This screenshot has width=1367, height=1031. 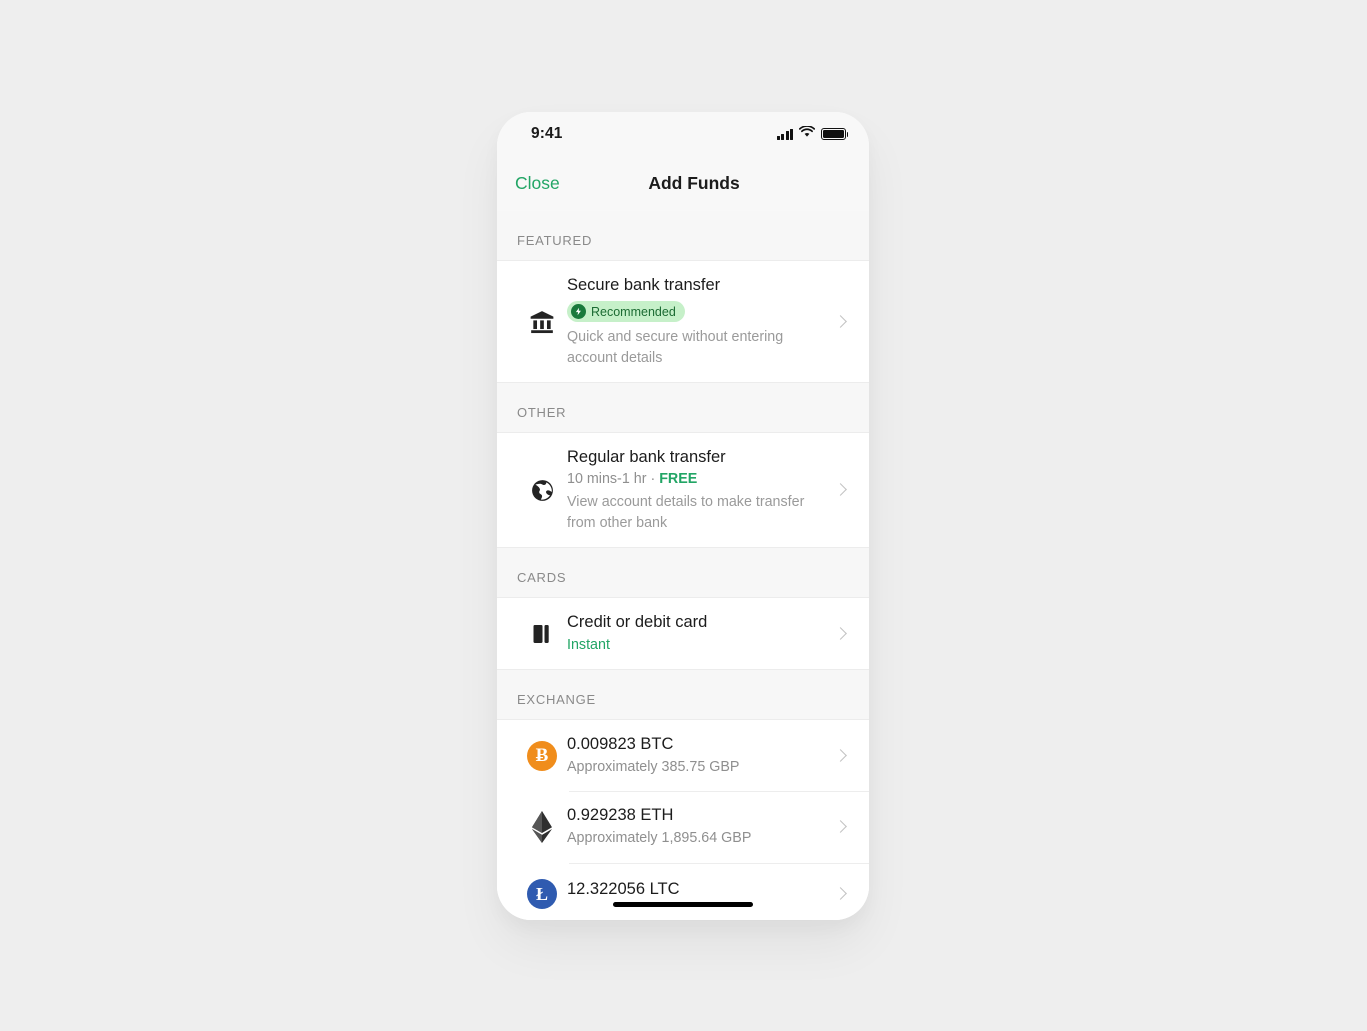 I want to click on row-litecoin-balance: Ł 12.322056 LTC, so click(x=683, y=891).